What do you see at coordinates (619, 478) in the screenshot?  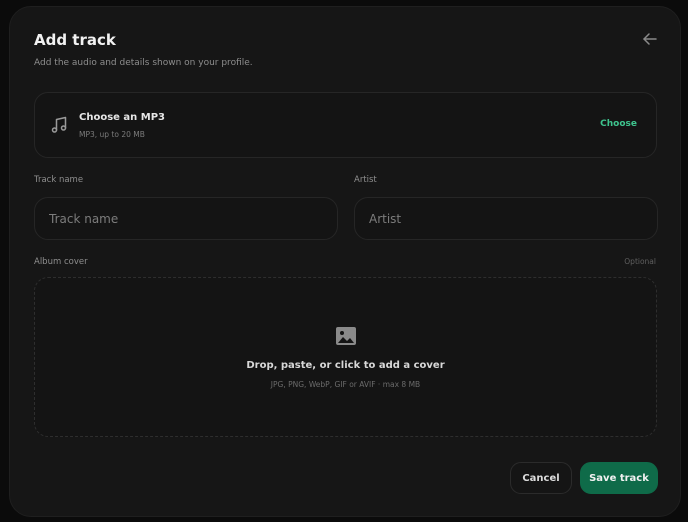 I see `save-track-button: Save track` at bounding box center [619, 478].